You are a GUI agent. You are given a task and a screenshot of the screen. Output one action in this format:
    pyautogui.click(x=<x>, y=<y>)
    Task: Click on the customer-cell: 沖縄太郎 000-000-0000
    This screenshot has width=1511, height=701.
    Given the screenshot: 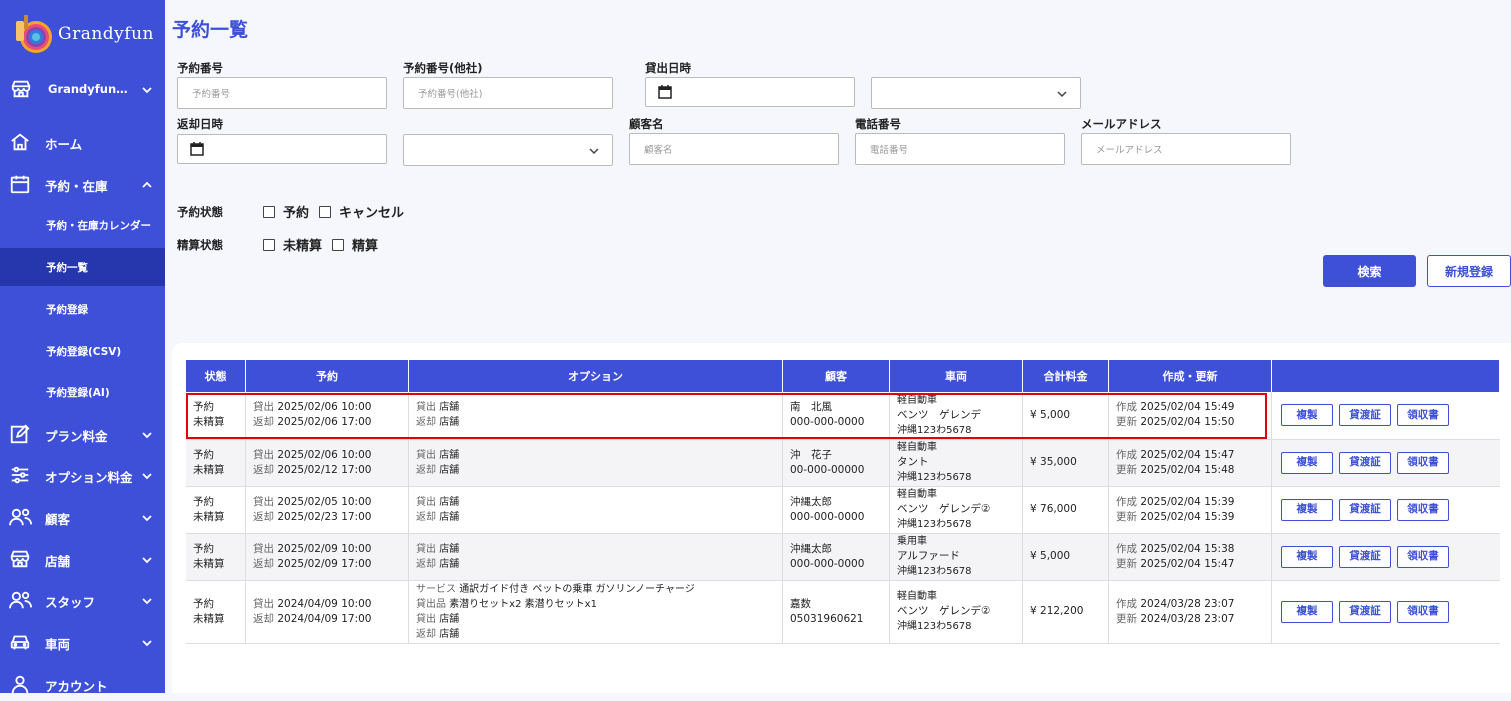 What is the action you would take?
    pyautogui.click(x=836, y=557)
    